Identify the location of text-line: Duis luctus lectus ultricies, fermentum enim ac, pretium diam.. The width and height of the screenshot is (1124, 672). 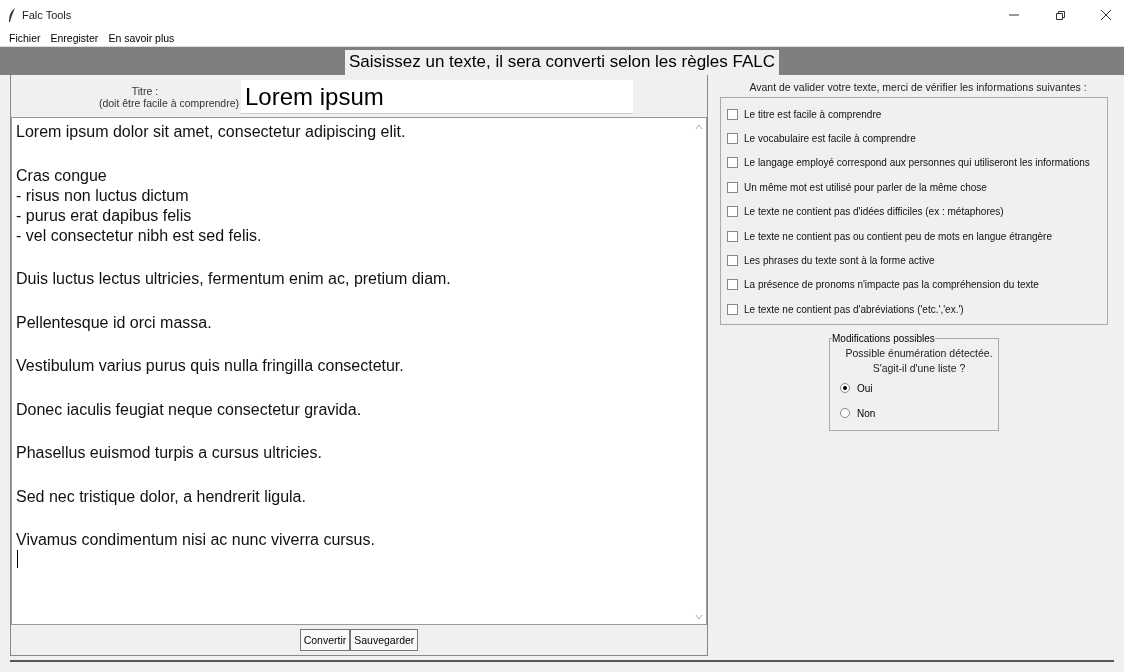
(233, 279).